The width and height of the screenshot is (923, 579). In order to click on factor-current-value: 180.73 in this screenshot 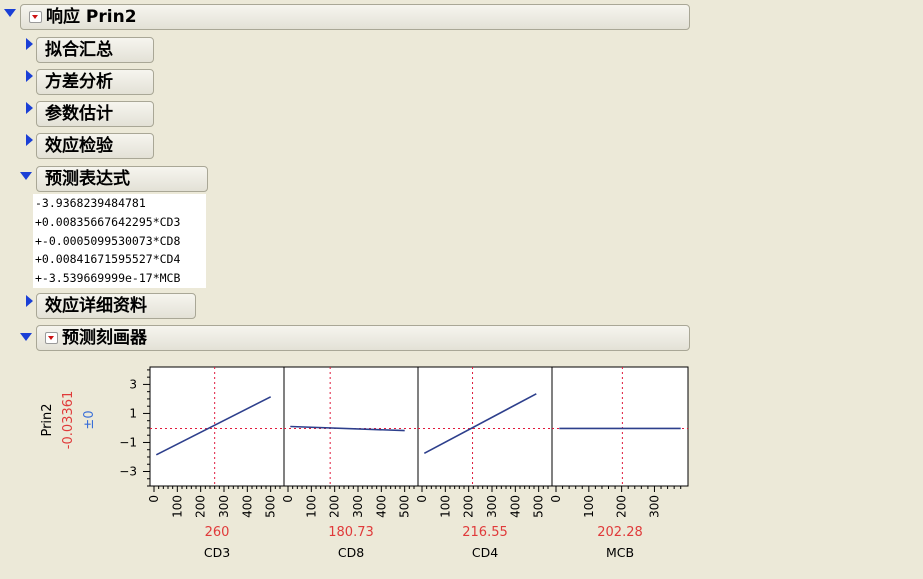, I will do `click(351, 532)`.